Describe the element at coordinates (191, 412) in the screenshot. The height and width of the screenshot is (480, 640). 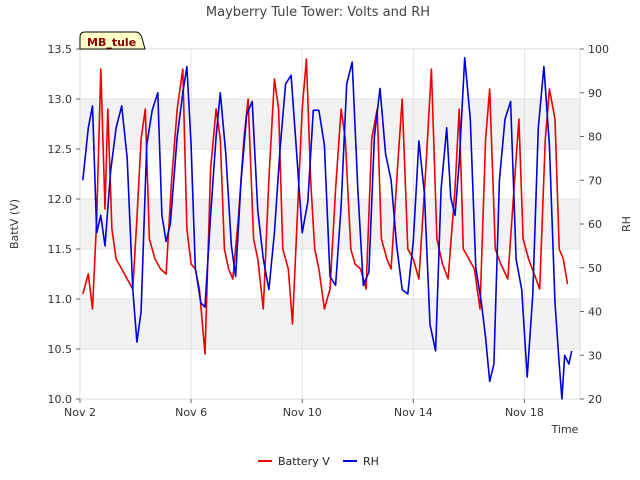
I see `x-tick-label: Nov 6` at that location.